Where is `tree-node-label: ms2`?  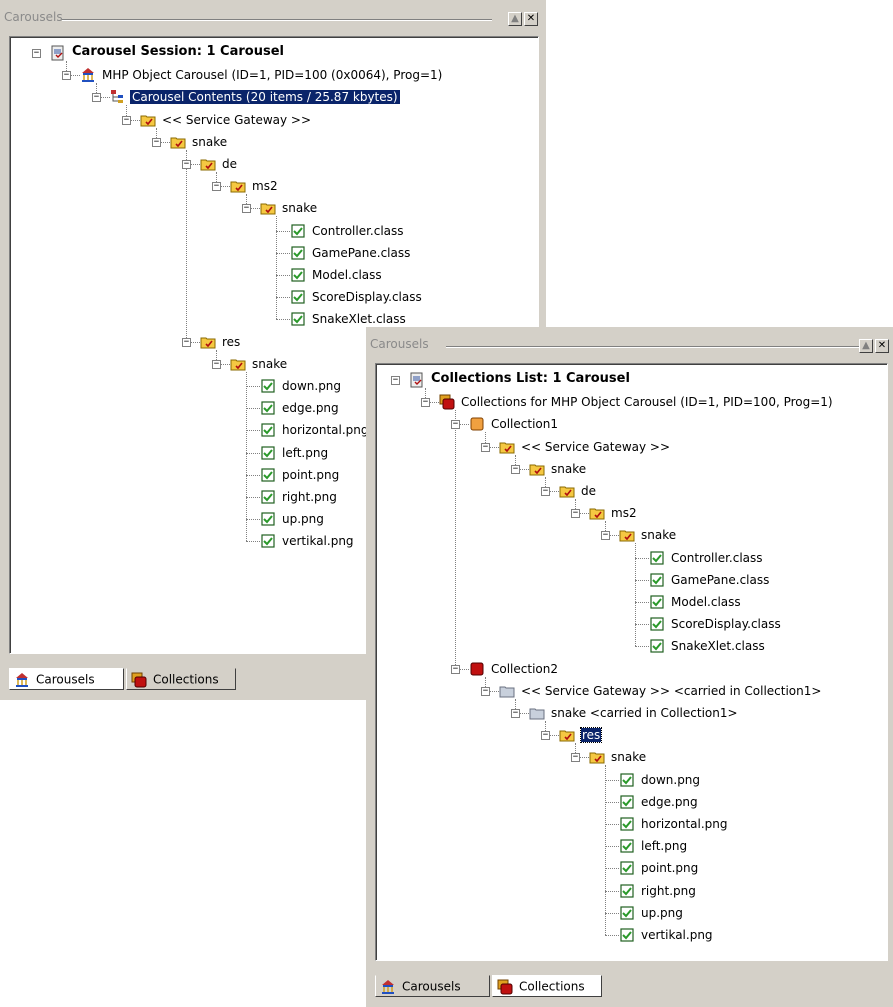 tree-node-label: ms2 is located at coordinates (624, 513).